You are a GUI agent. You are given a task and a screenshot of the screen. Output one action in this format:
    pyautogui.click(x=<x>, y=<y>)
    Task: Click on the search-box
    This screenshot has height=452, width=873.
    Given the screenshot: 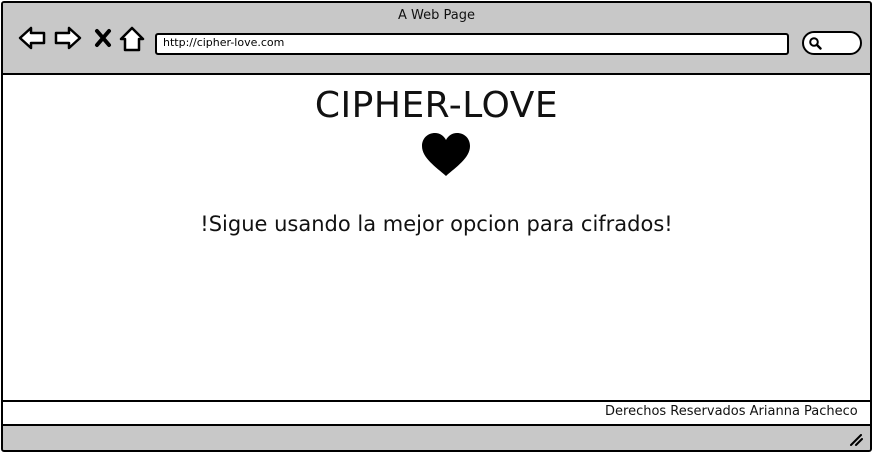 What is the action you would take?
    pyautogui.click(x=832, y=43)
    